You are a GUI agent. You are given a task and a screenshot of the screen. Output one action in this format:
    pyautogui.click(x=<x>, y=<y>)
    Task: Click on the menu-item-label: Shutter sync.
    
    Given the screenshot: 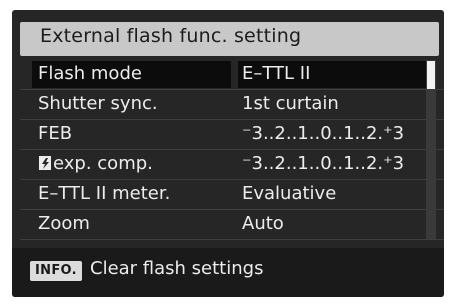 What is the action you would take?
    pyautogui.click(x=98, y=103)
    